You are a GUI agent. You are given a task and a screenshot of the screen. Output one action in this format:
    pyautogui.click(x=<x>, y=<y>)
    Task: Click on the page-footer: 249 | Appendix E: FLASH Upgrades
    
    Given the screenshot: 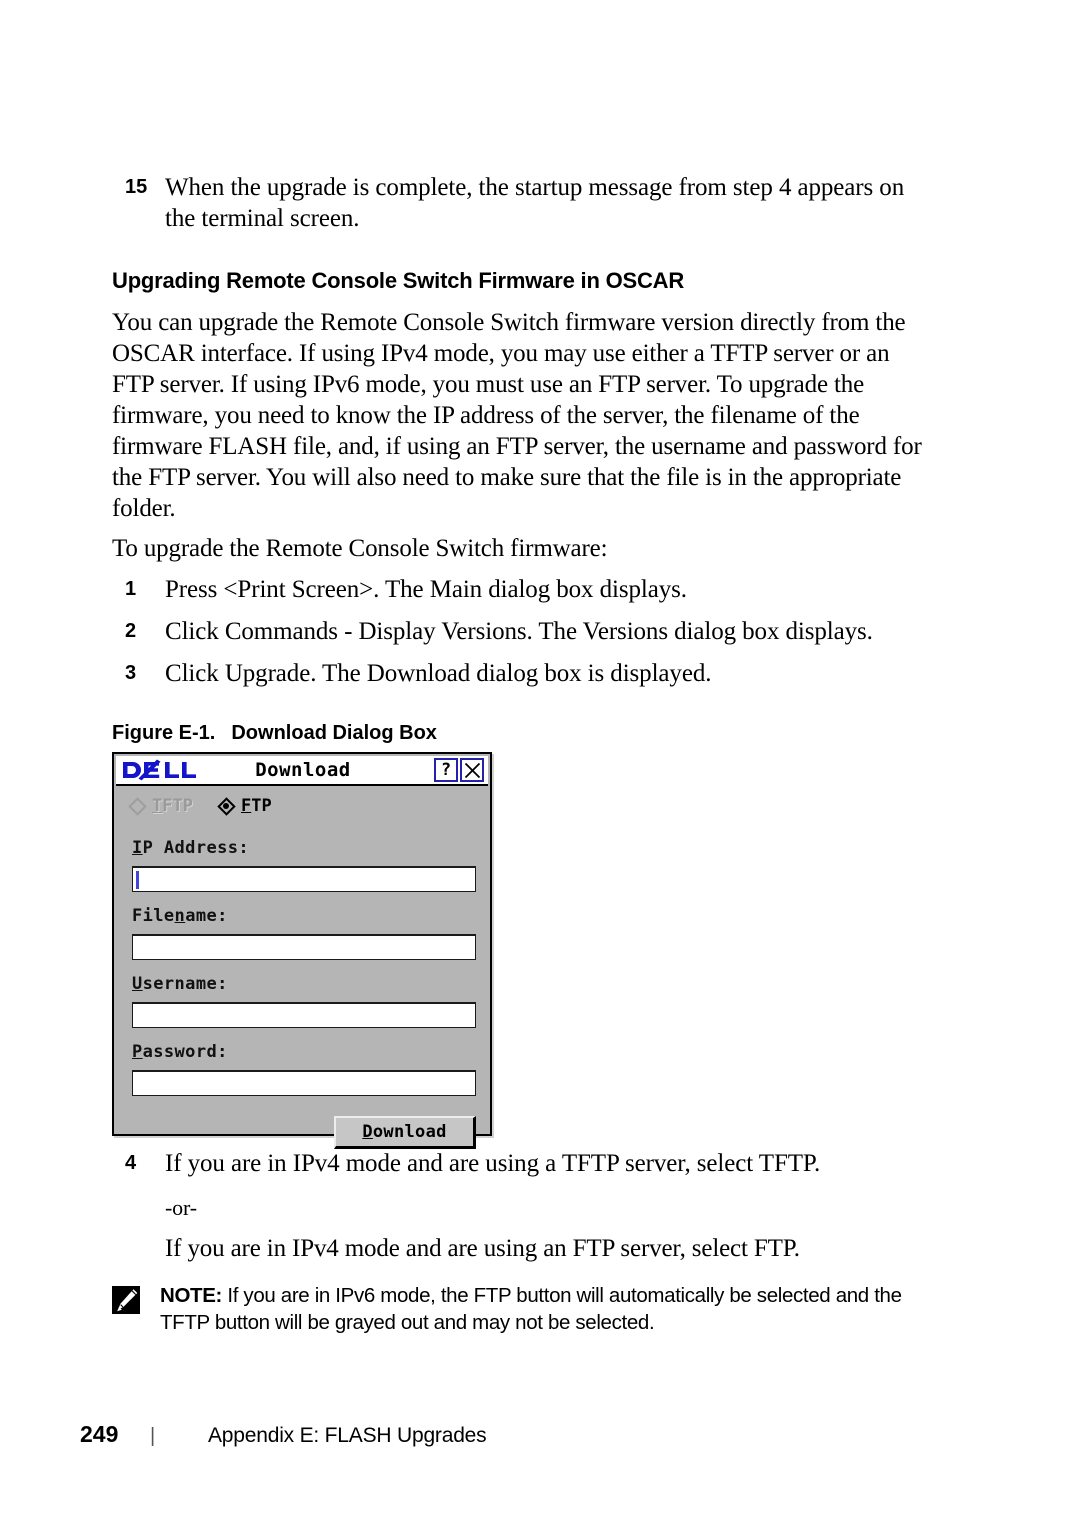 What is the action you would take?
    pyautogui.click(x=283, y=1434)
    